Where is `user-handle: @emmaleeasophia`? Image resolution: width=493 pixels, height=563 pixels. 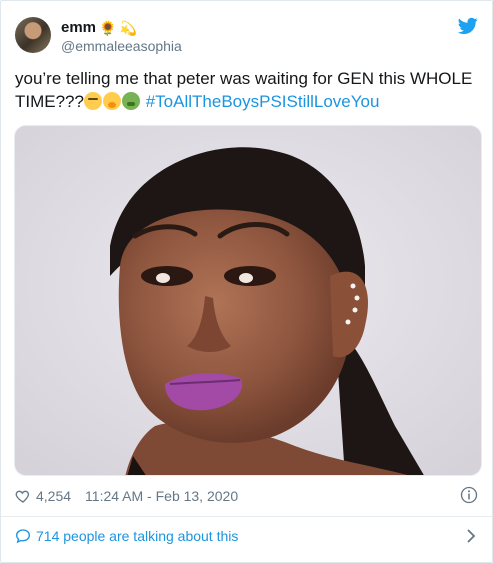 user-handle: @emmaleeasophia is located at coordinates (121, 46).